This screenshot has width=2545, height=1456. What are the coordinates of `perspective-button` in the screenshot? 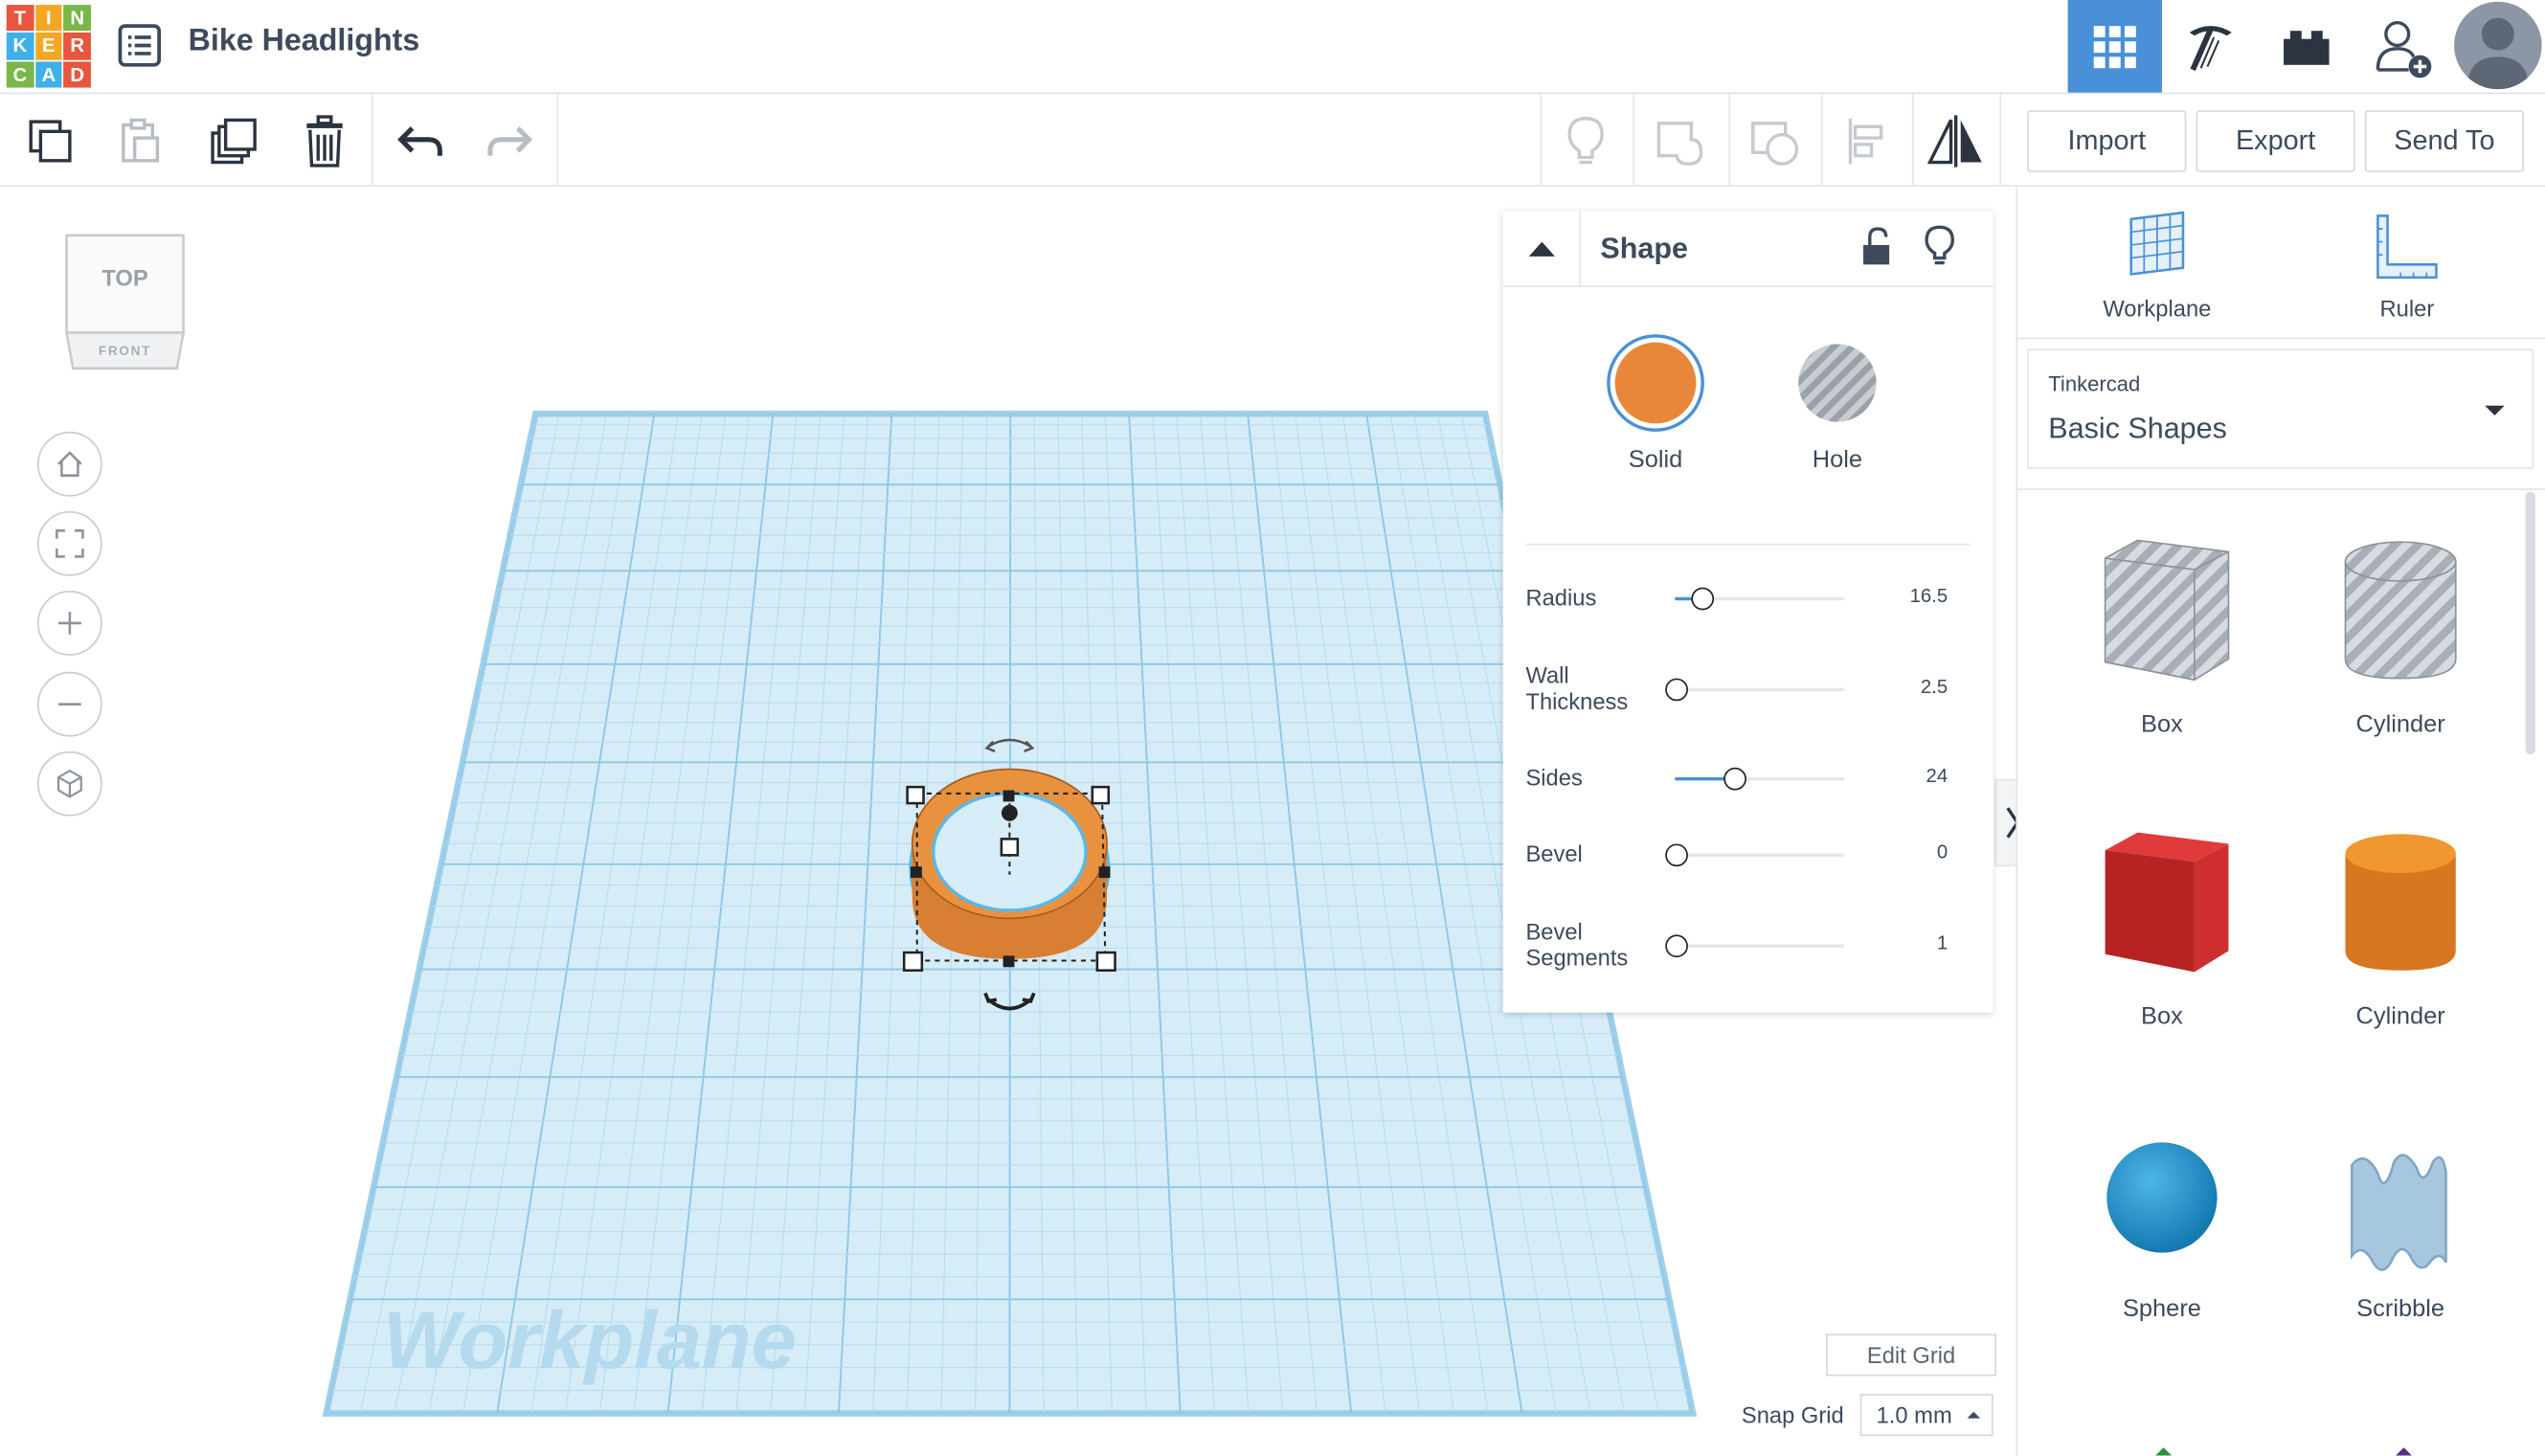 It's located at (69, 784).